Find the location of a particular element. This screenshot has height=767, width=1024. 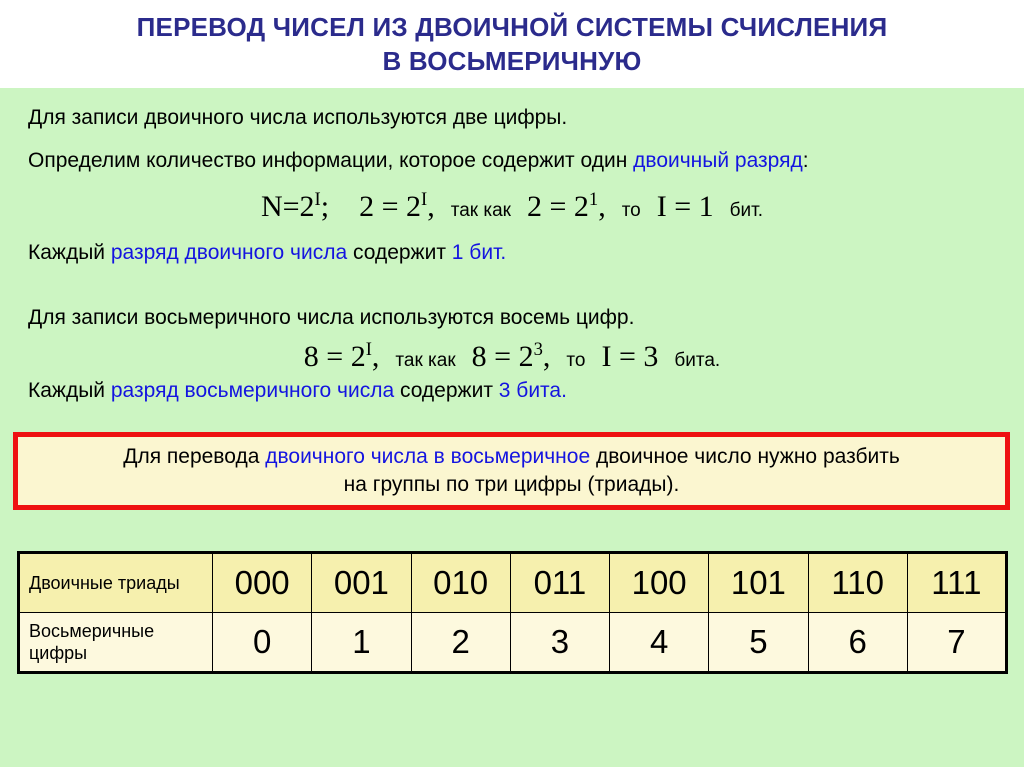

rule-callout-prefix: Для перевода is located at coordinates (194, 456).